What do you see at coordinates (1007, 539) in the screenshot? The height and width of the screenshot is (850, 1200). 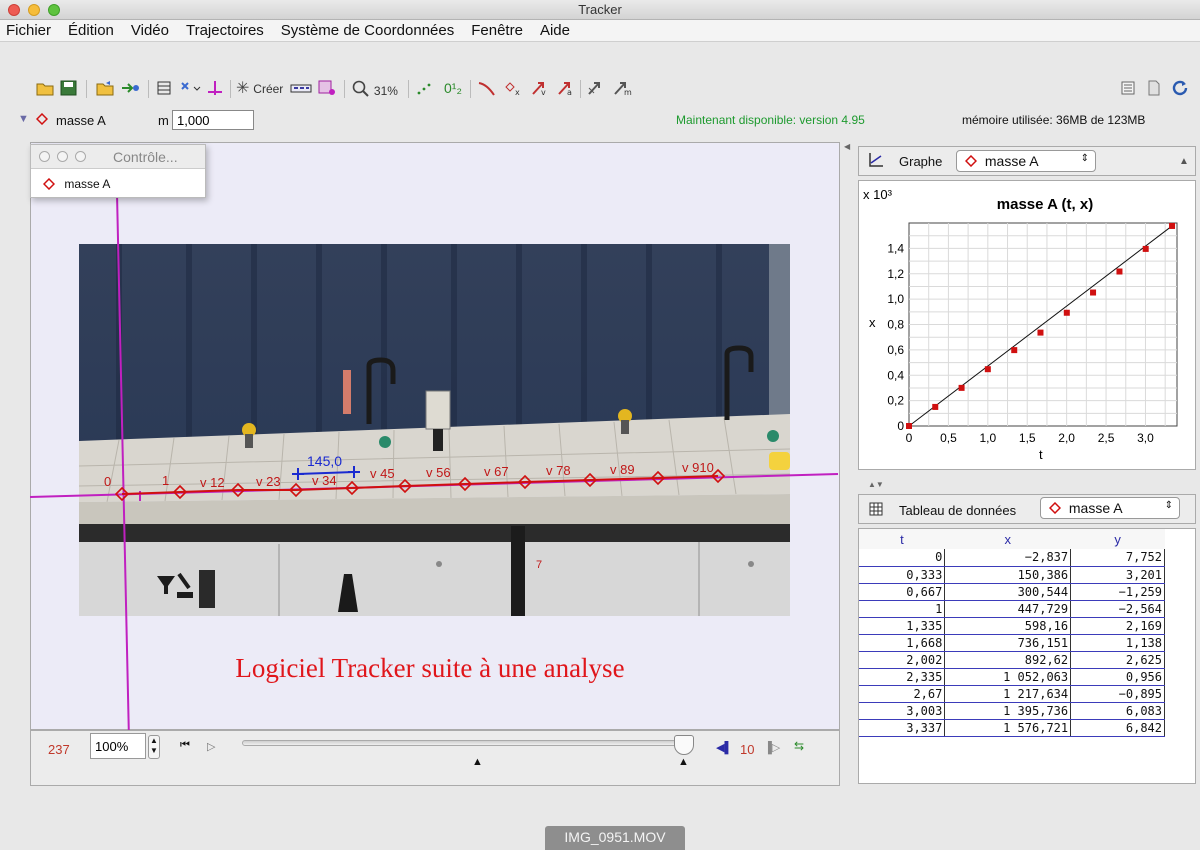 I see `column-header-x: x` at bounding box center [1007, 539].